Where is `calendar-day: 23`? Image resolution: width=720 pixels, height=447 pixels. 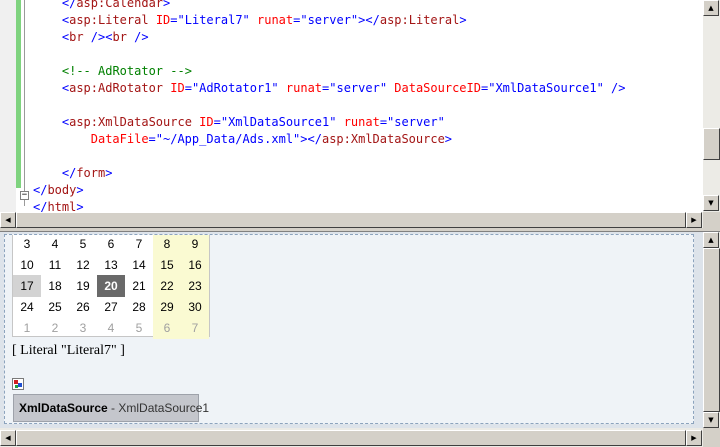 calendar-day: 23 is located at coordinates (195, 286).